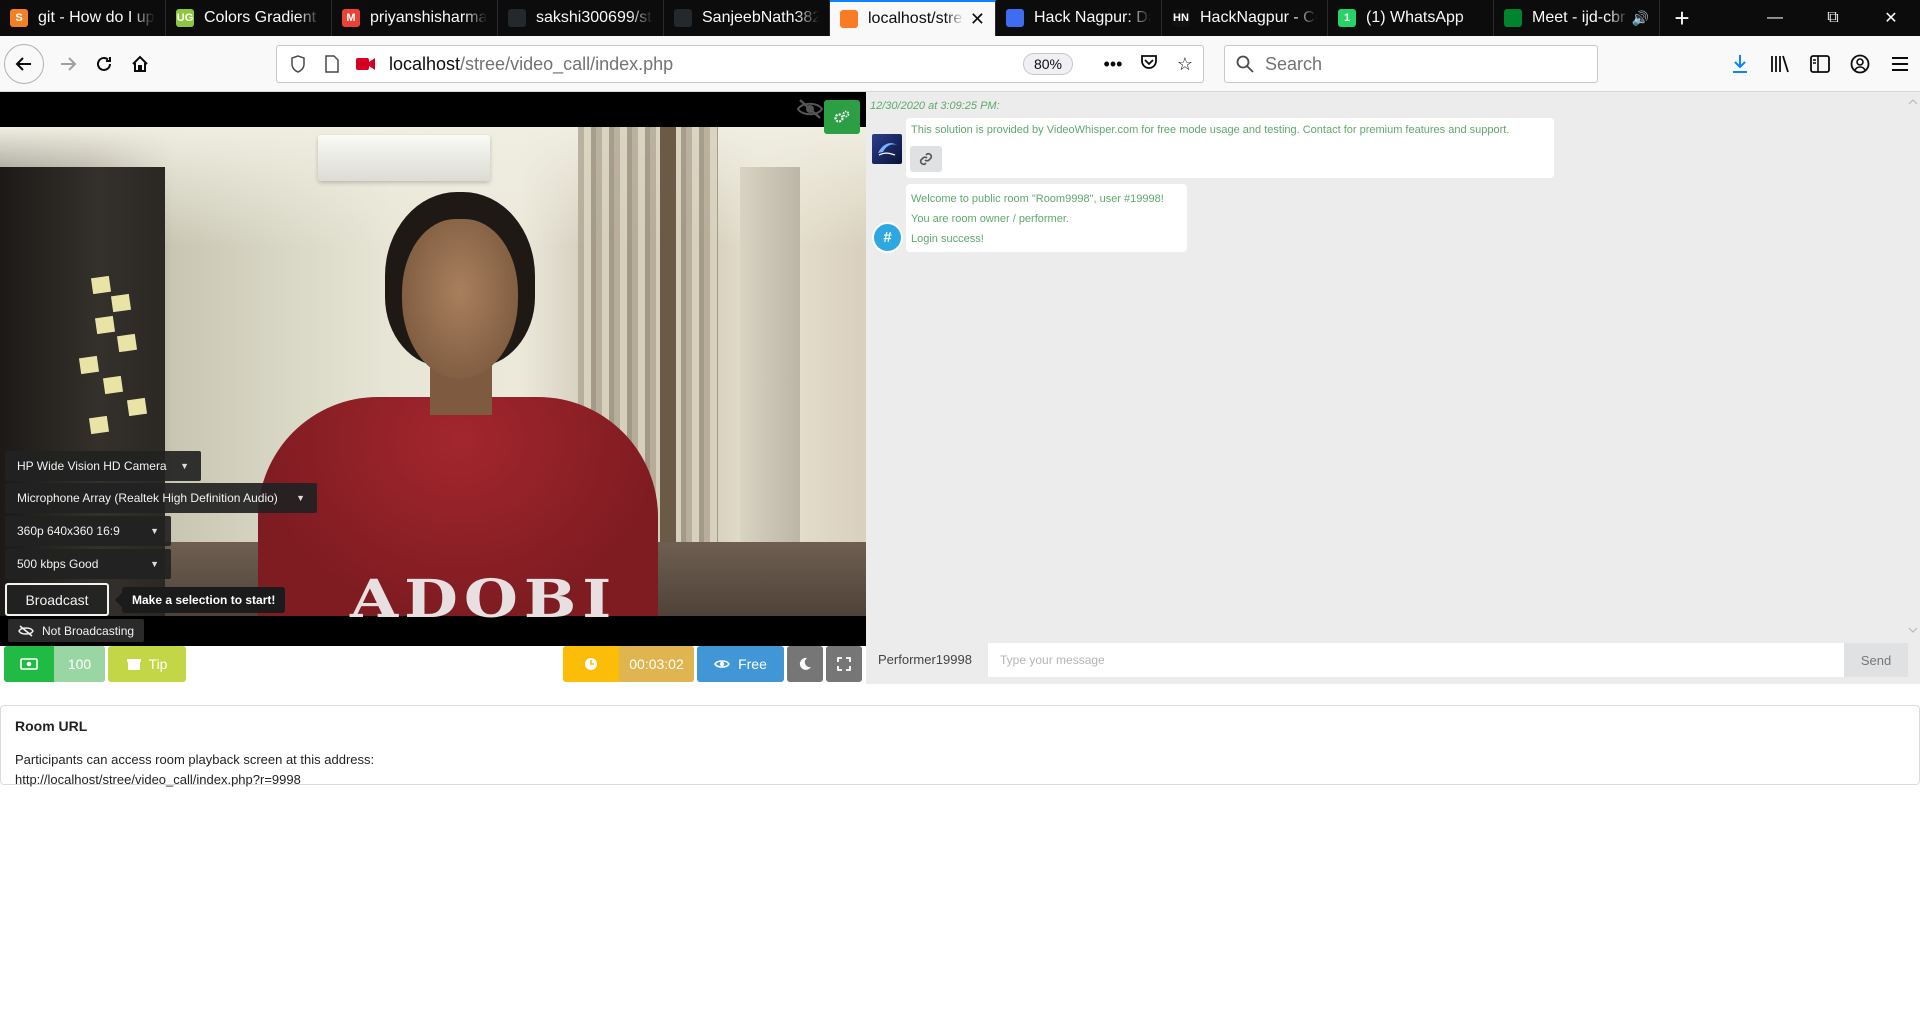 The image size is (1920, 1030). I want to click on bookmark-star-icon: ☆, so click(1185, 64).